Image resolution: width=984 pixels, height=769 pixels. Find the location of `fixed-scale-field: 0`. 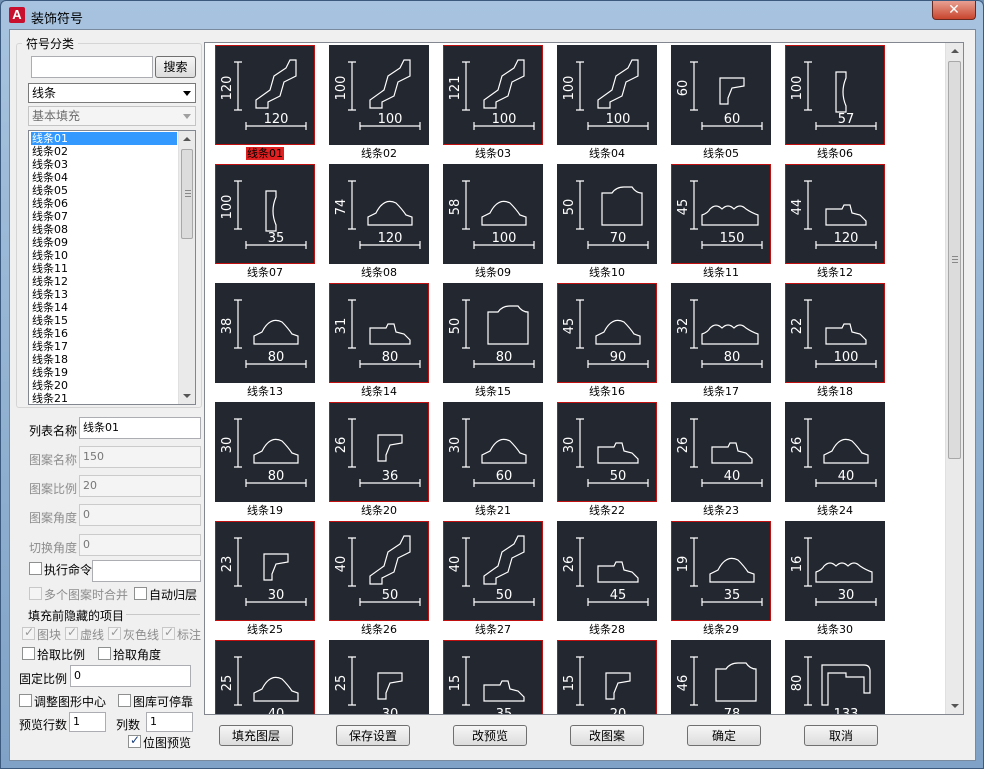

fixed-scale-field: 0 is located at coordinates (130, 676).